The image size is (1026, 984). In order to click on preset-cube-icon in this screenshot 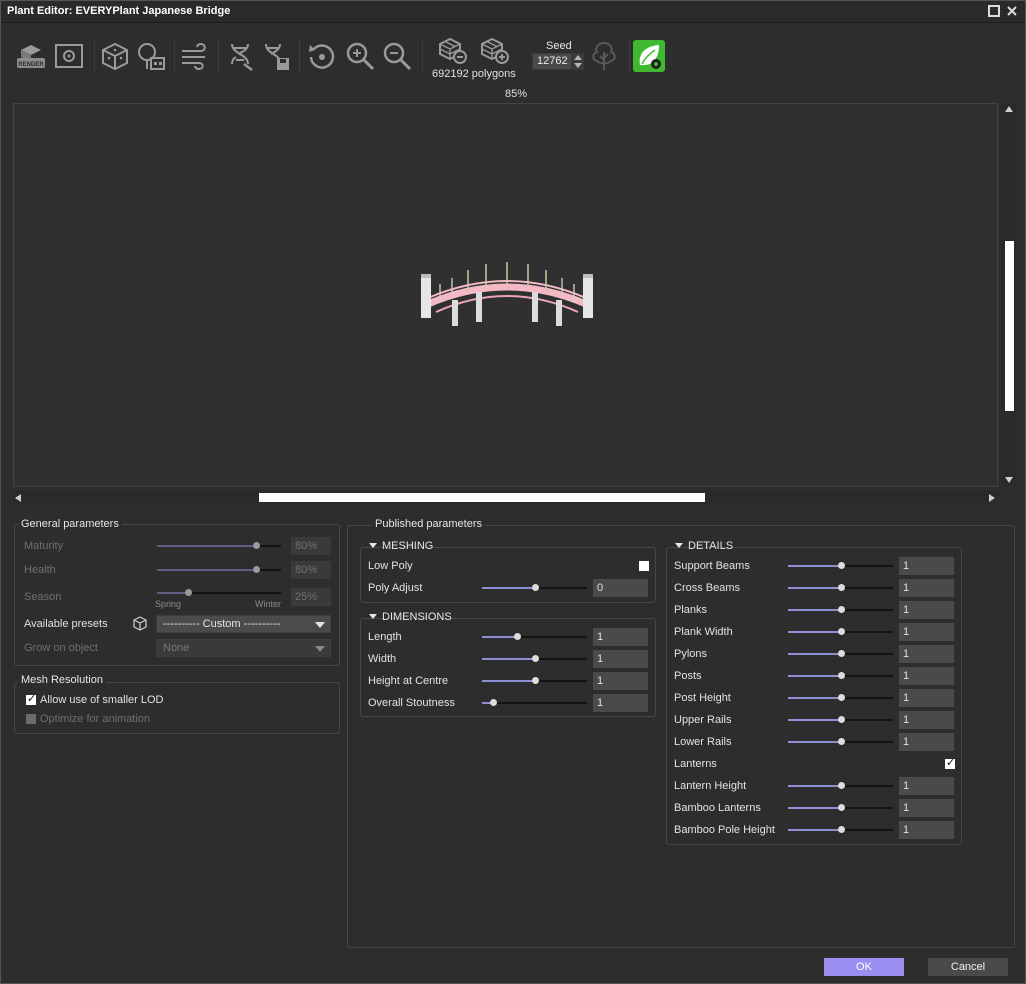, I will do `click(140, 623)`.